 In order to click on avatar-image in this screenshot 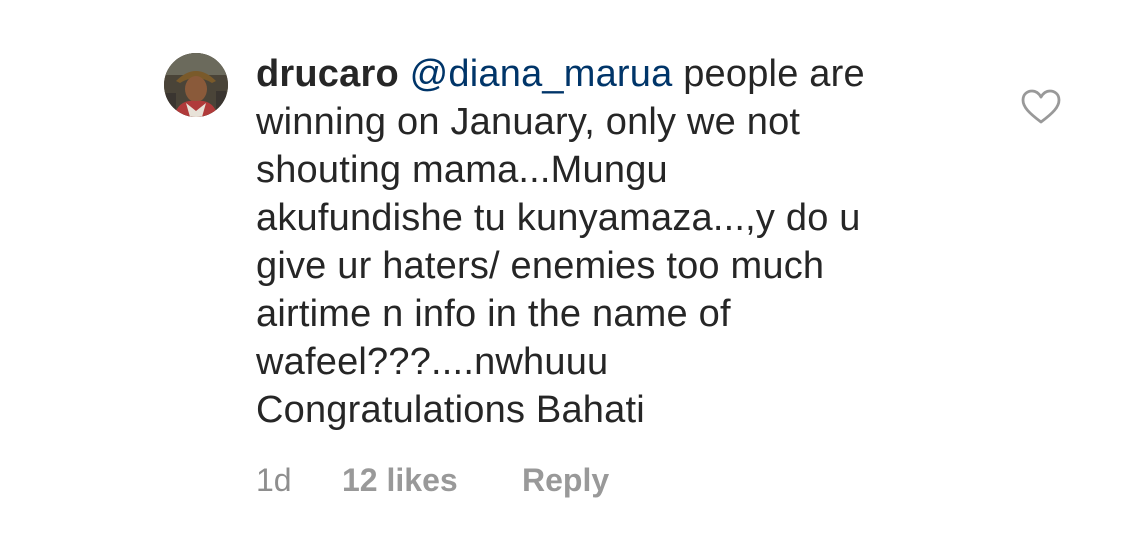, I will do `click(196, 85)`.